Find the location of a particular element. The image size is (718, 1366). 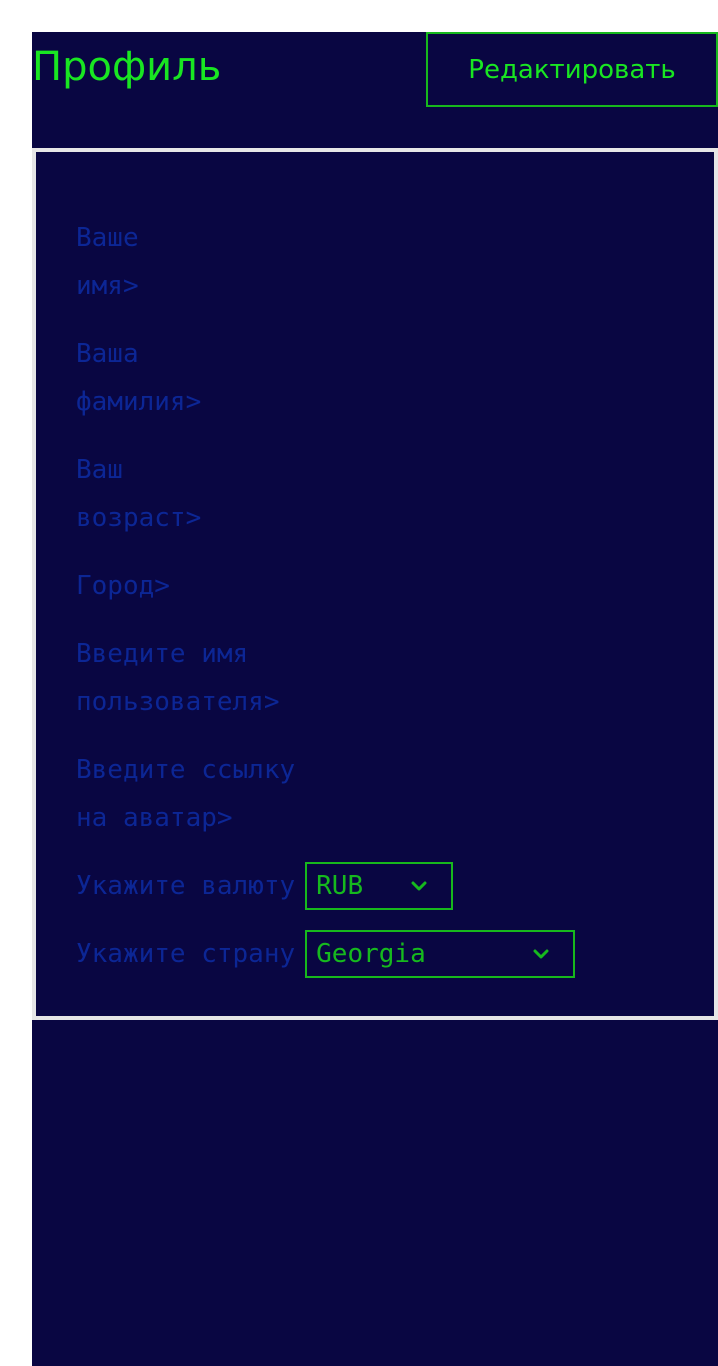

edit-button: Редактировать is located at coordinates (572, 69).